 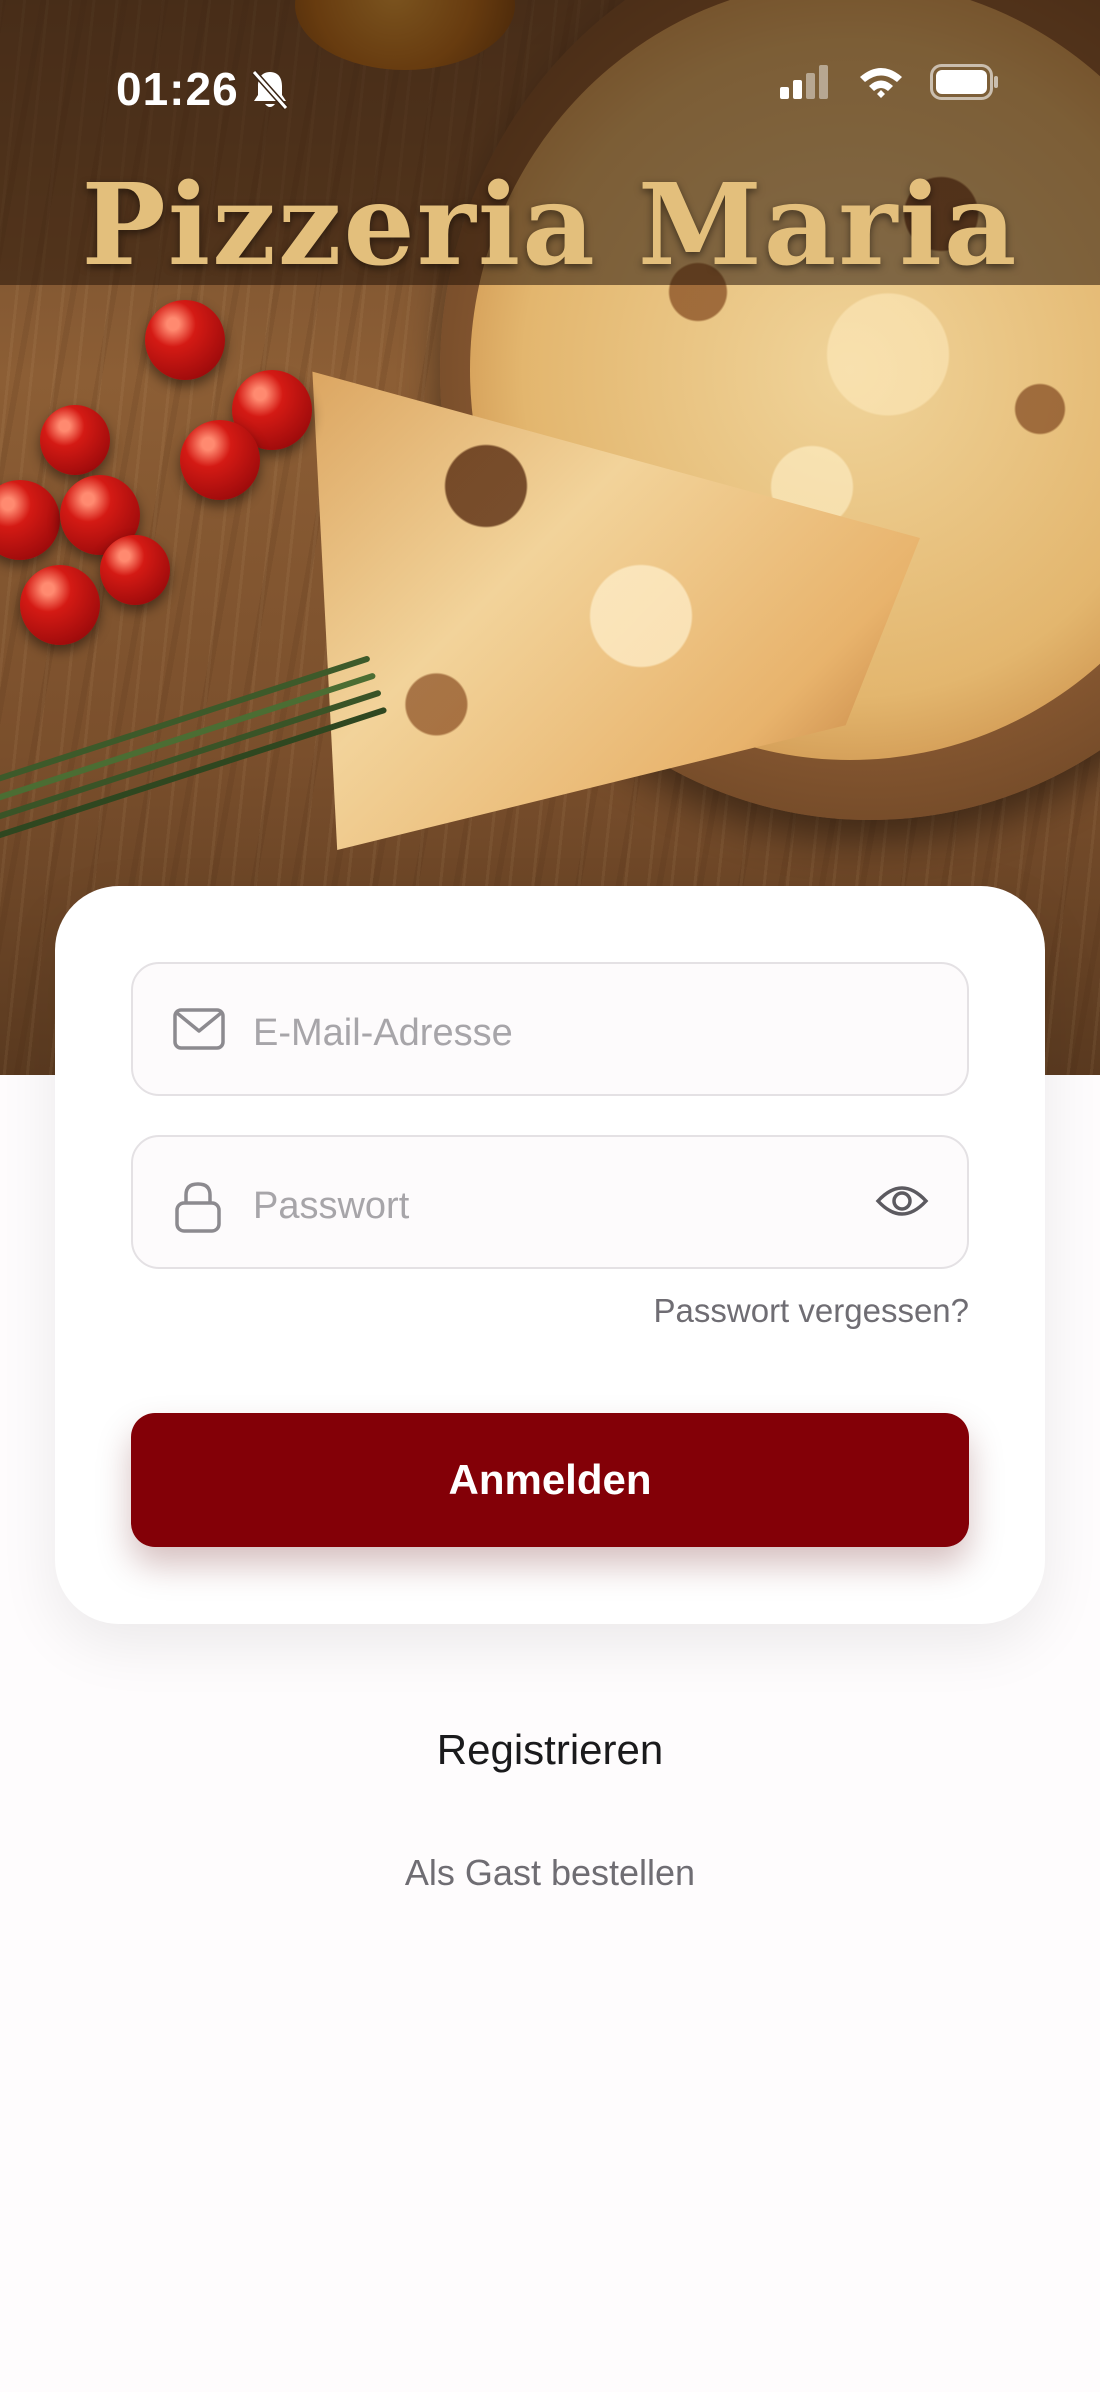 I want to click on login-button-label: Anmelden, so click(x=550, y=1479).